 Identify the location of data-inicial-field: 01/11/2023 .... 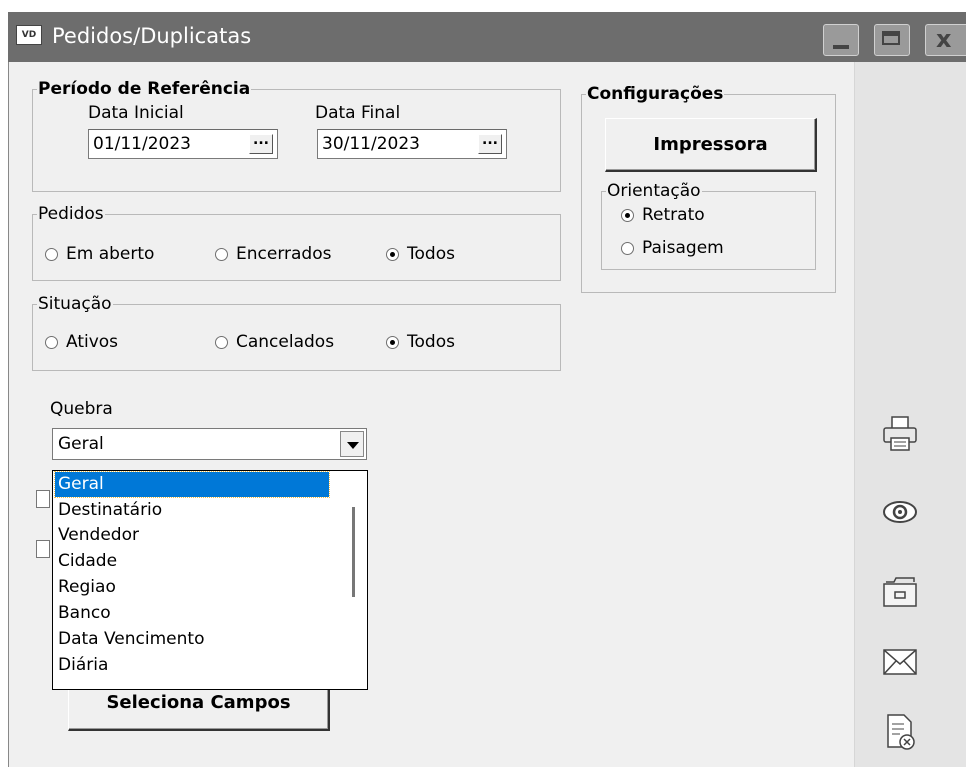
(183, 144).